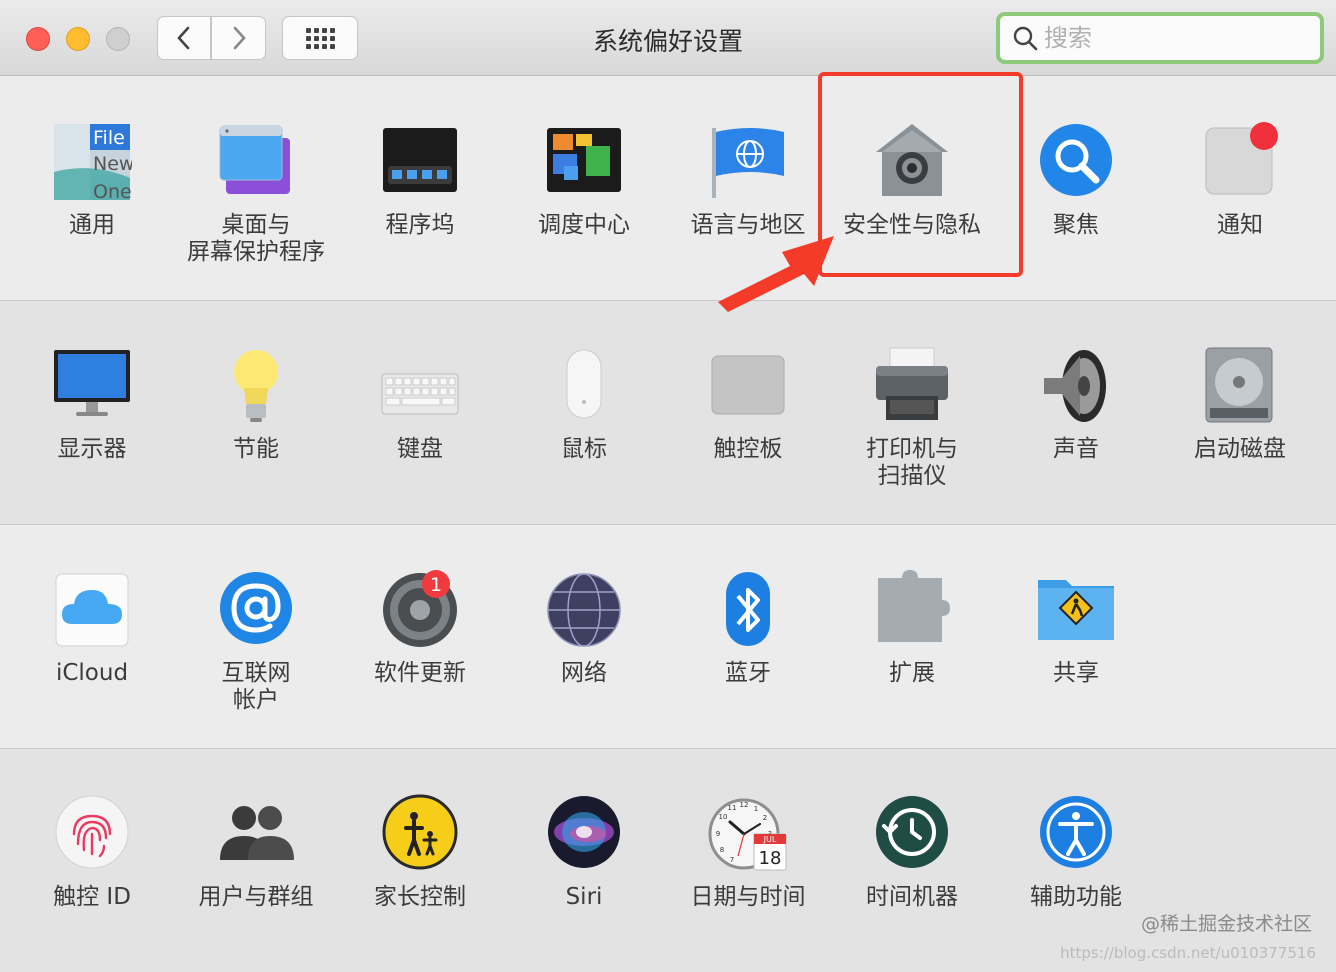 Image resolution: width=1336 pixels, height=972 pixels. Describe the element at coordinates (420, 449) in the screenshot. I see `pref-label: 键盘` at that location.